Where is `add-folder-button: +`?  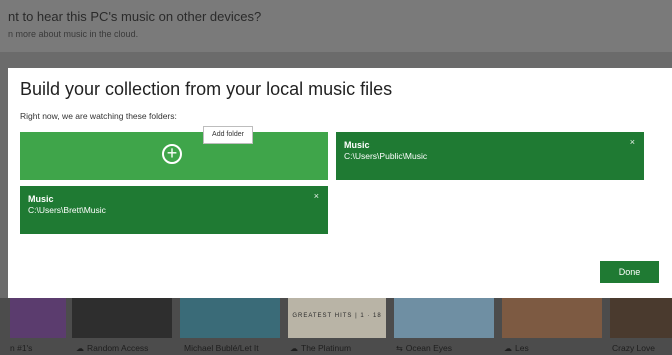 add-folder-button: + is located at coordinates (174, 156).